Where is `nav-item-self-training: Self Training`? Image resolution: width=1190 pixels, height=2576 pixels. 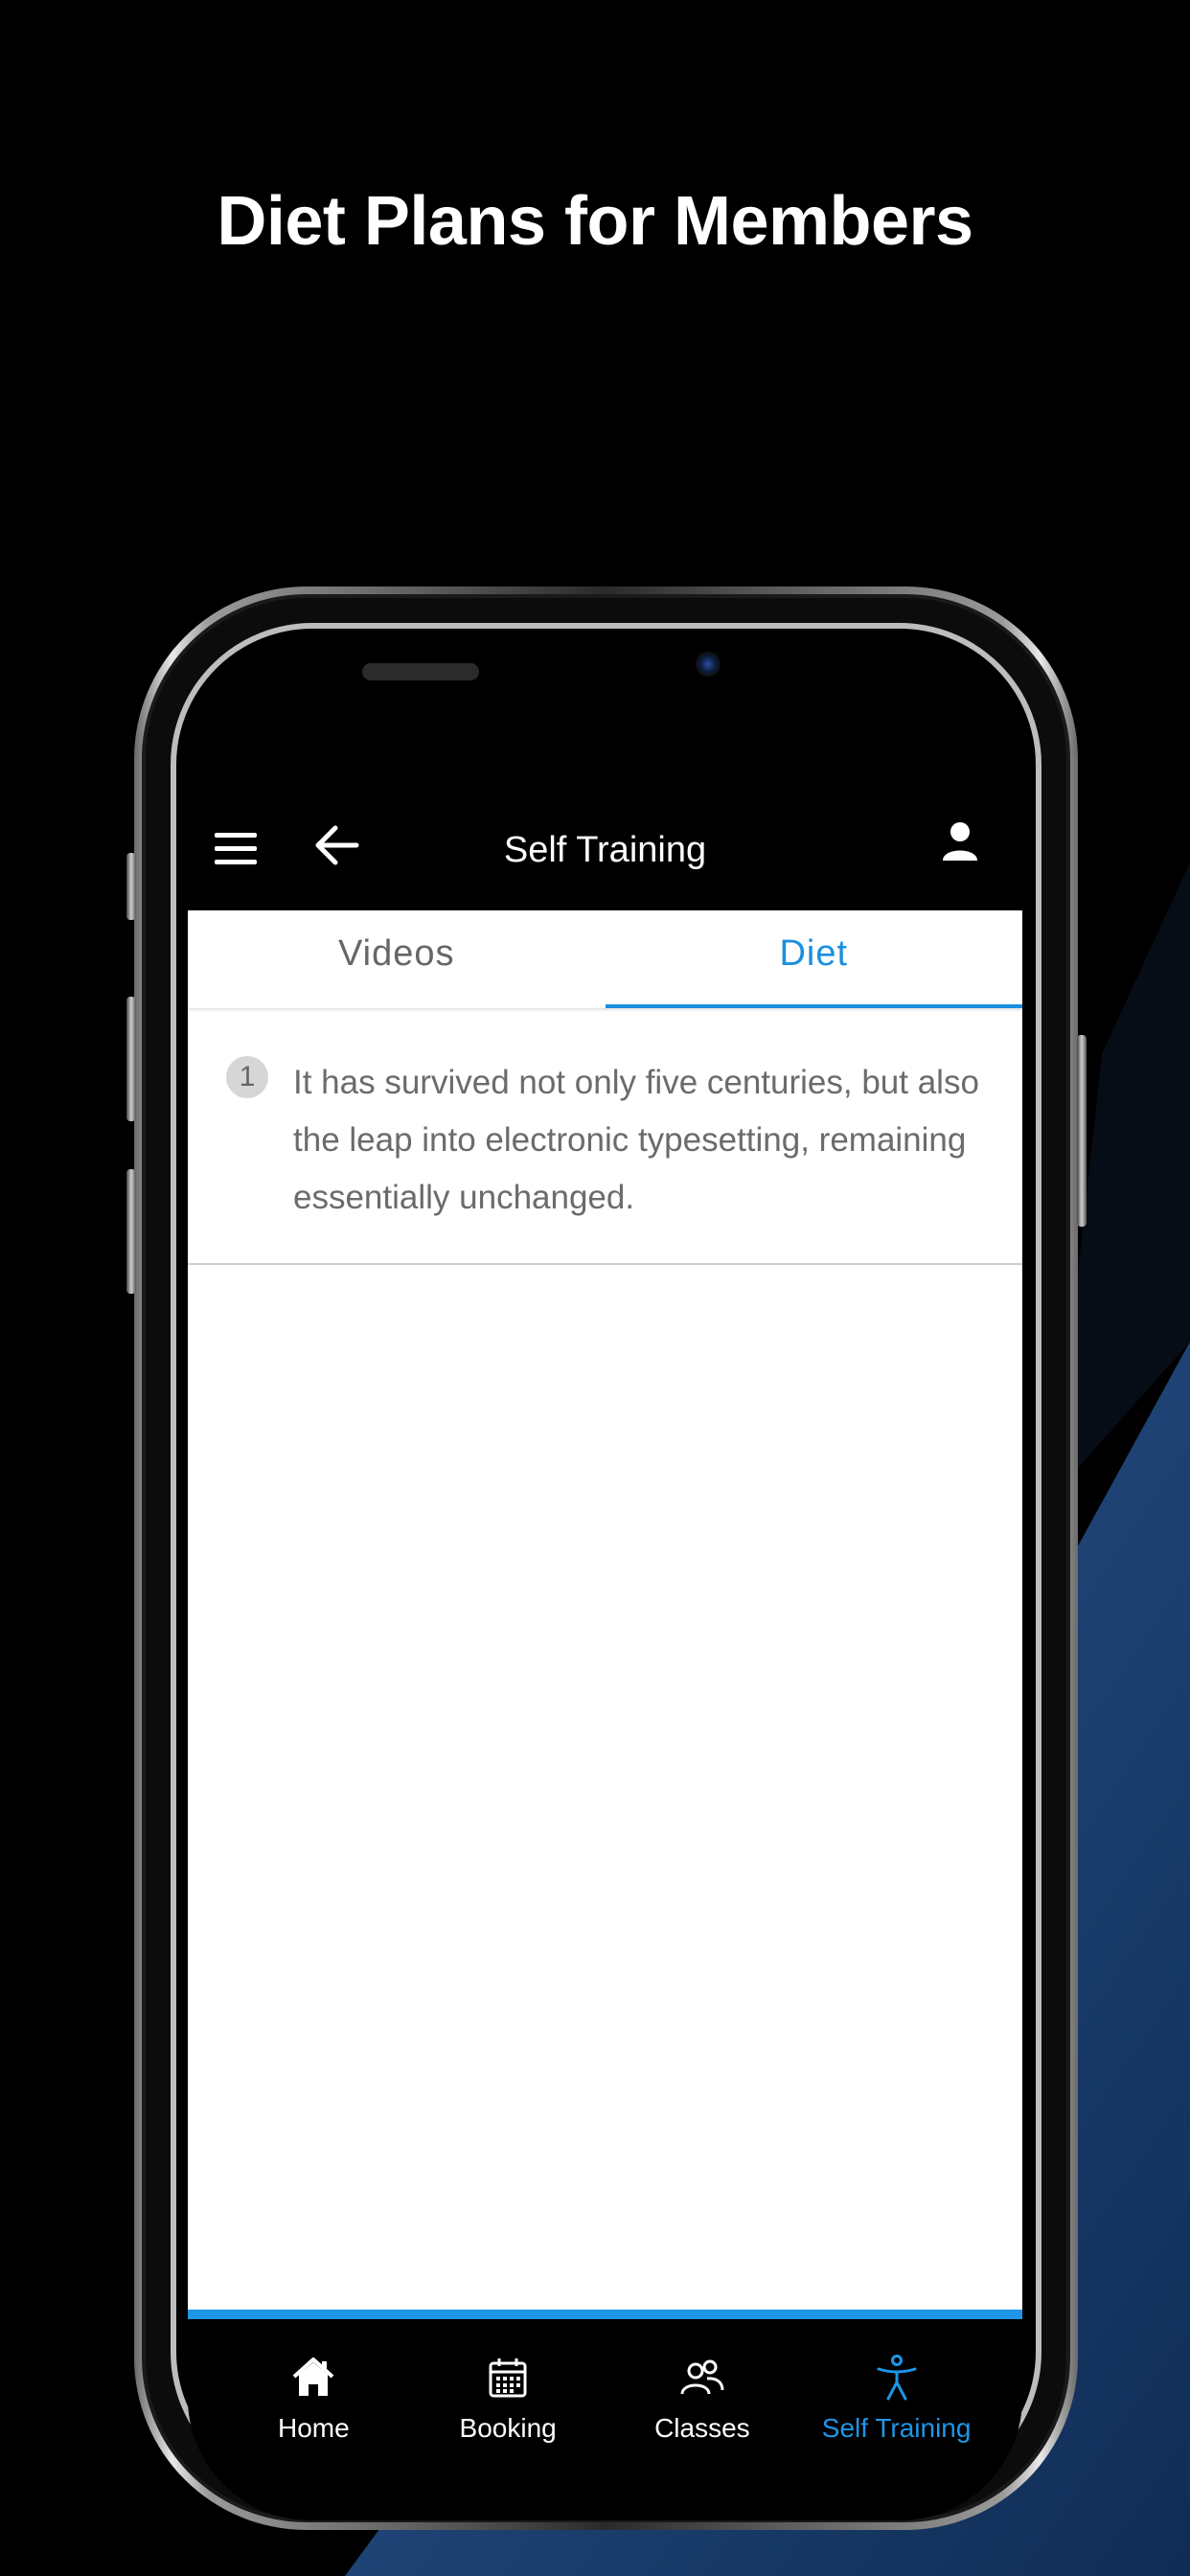
nav-item-self-training: Self Training is located at coordinates (897, 2419).